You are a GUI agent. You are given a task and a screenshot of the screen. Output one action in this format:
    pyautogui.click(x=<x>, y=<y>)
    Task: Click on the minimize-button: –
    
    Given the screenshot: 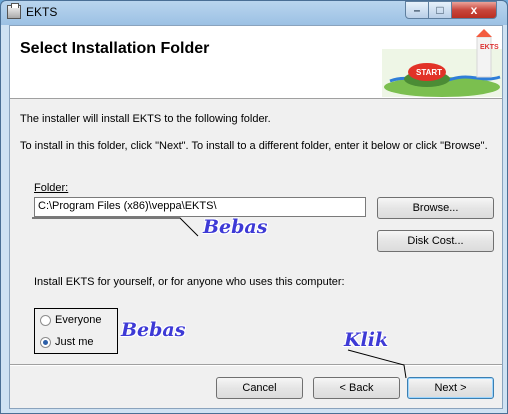 What is the action you would take?
    pyautogui.click(x=417, y=10)
    